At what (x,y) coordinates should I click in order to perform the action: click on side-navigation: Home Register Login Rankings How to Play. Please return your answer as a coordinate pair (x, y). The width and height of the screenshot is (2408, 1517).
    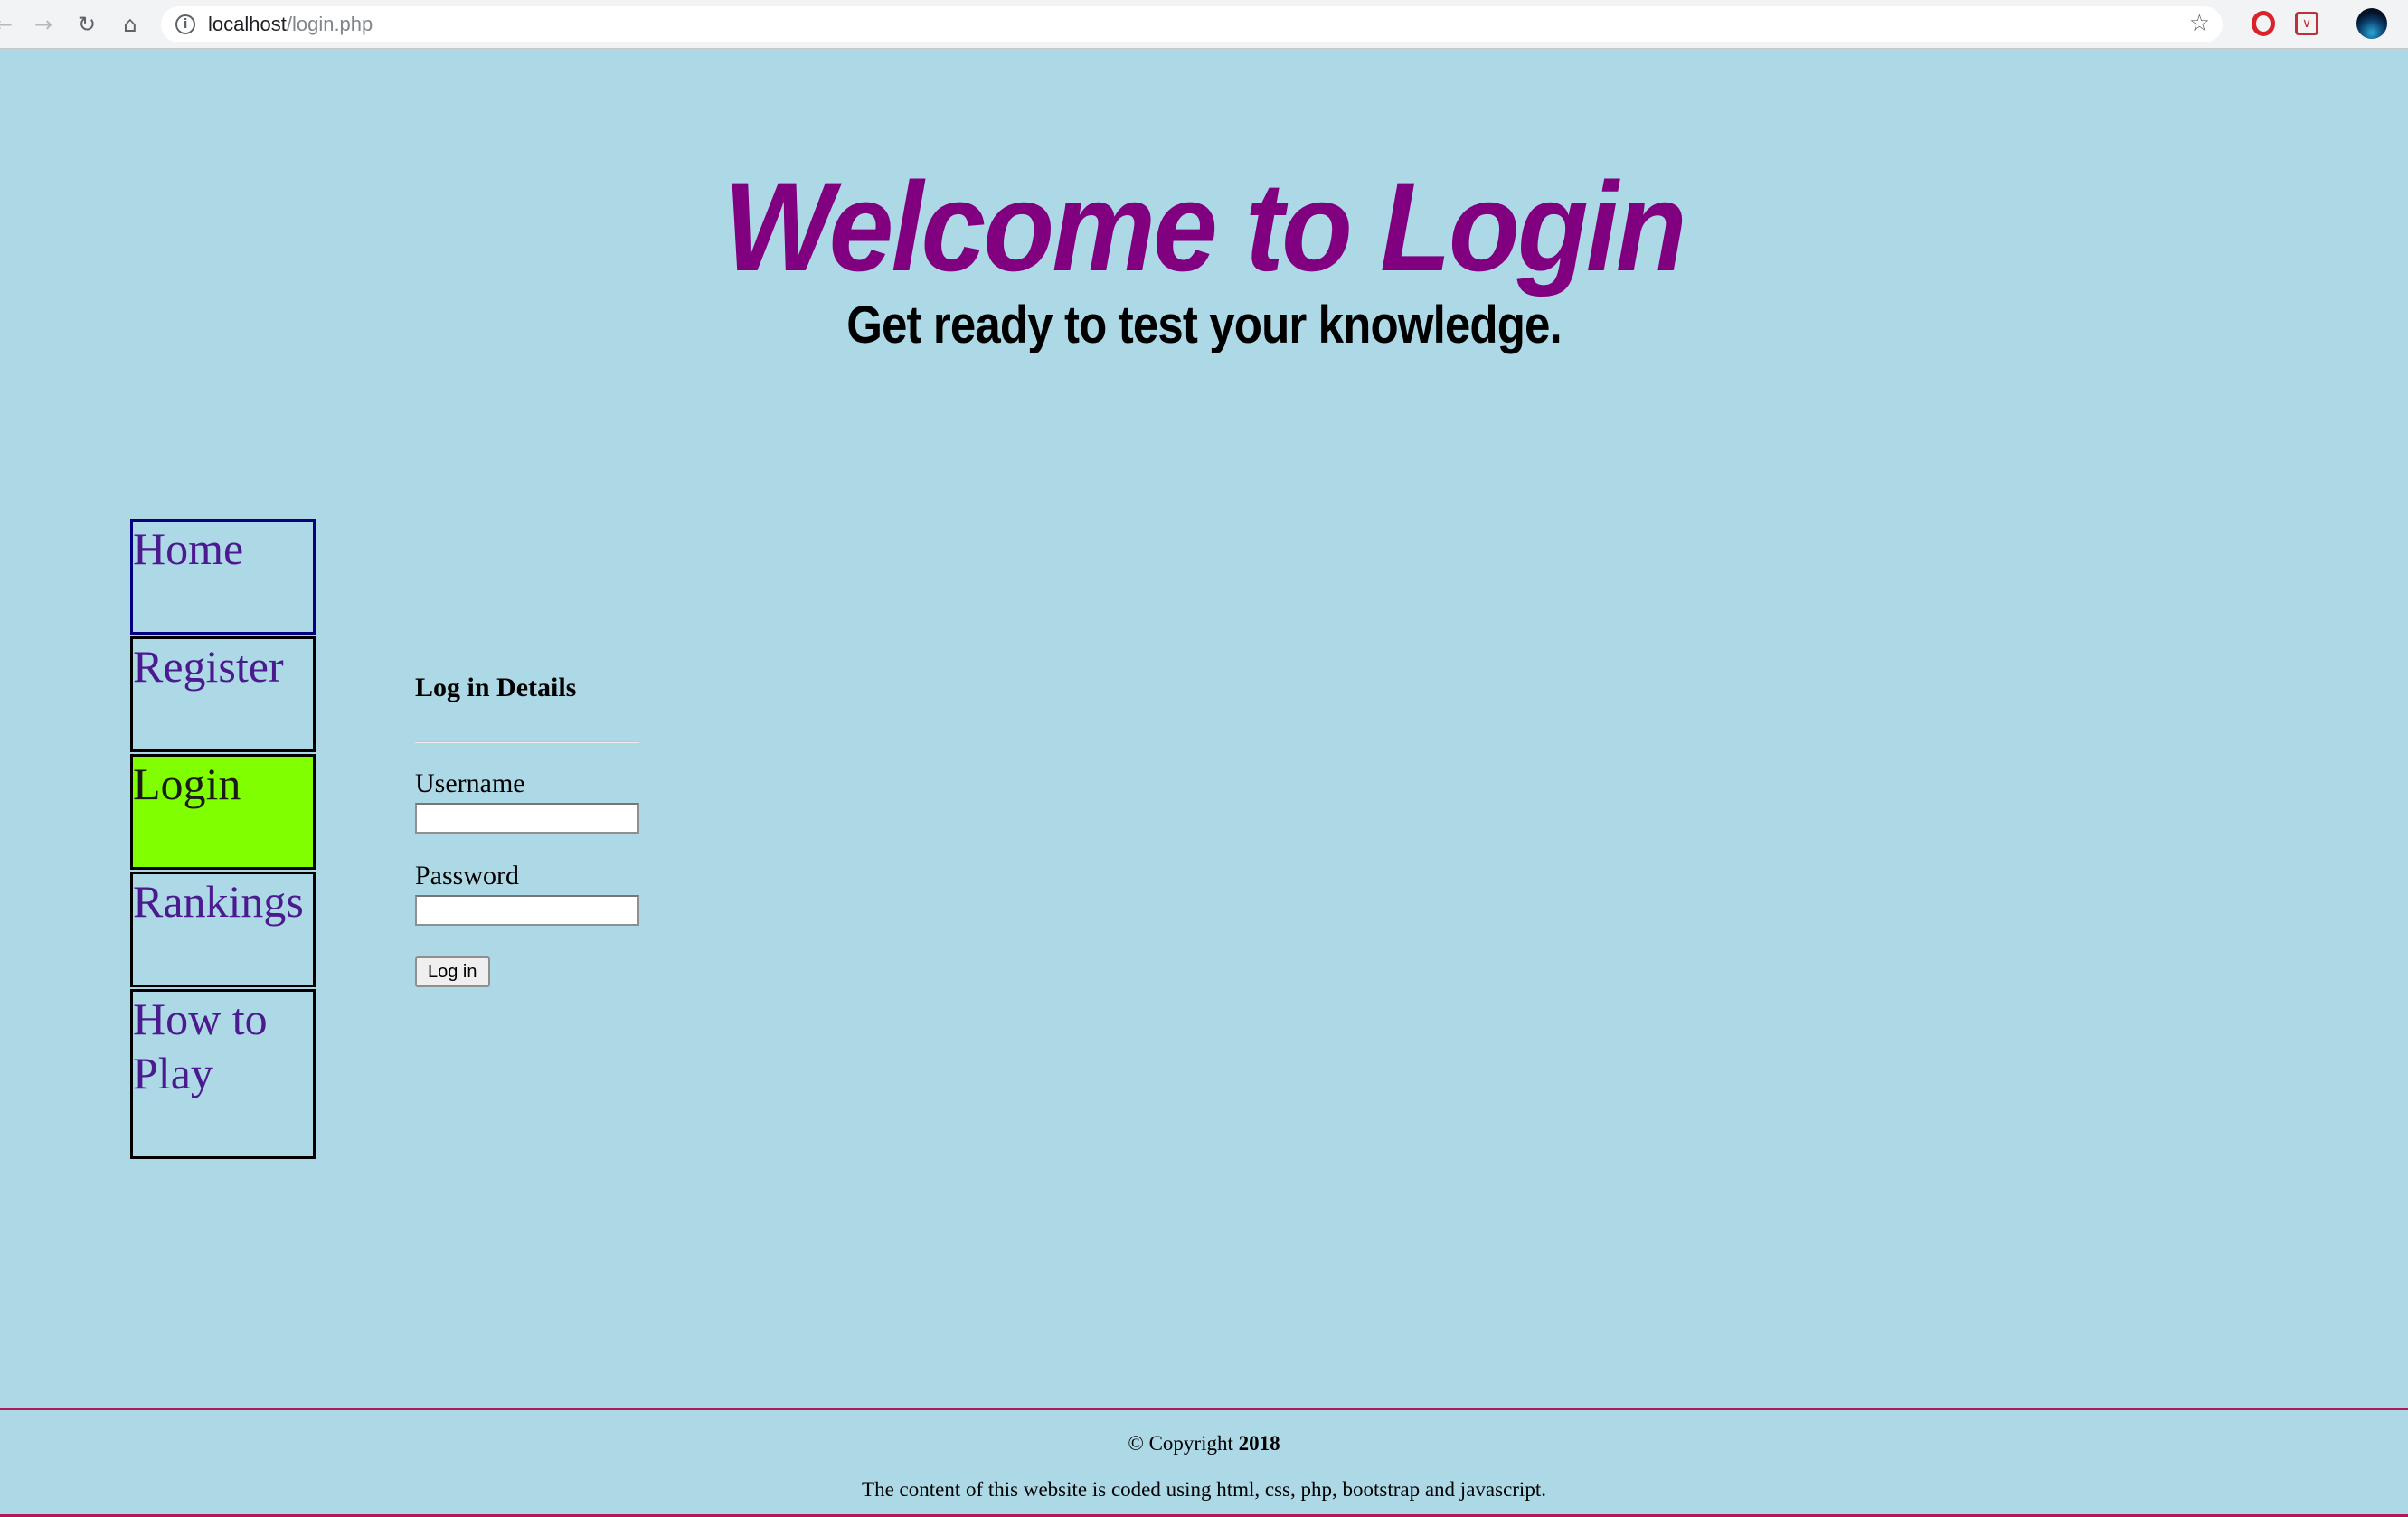
    Looking at the image, I should click on (223, 840).